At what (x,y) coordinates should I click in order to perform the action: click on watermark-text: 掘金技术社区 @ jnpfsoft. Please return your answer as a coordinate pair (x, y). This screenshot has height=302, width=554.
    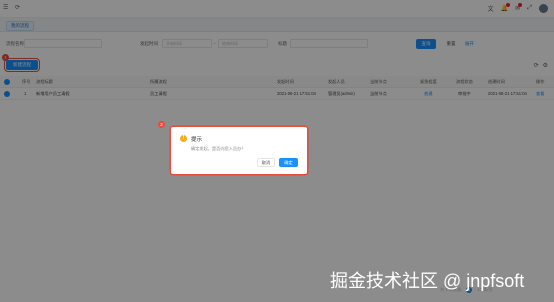
    Looking at the image, I should click on (427, 281).